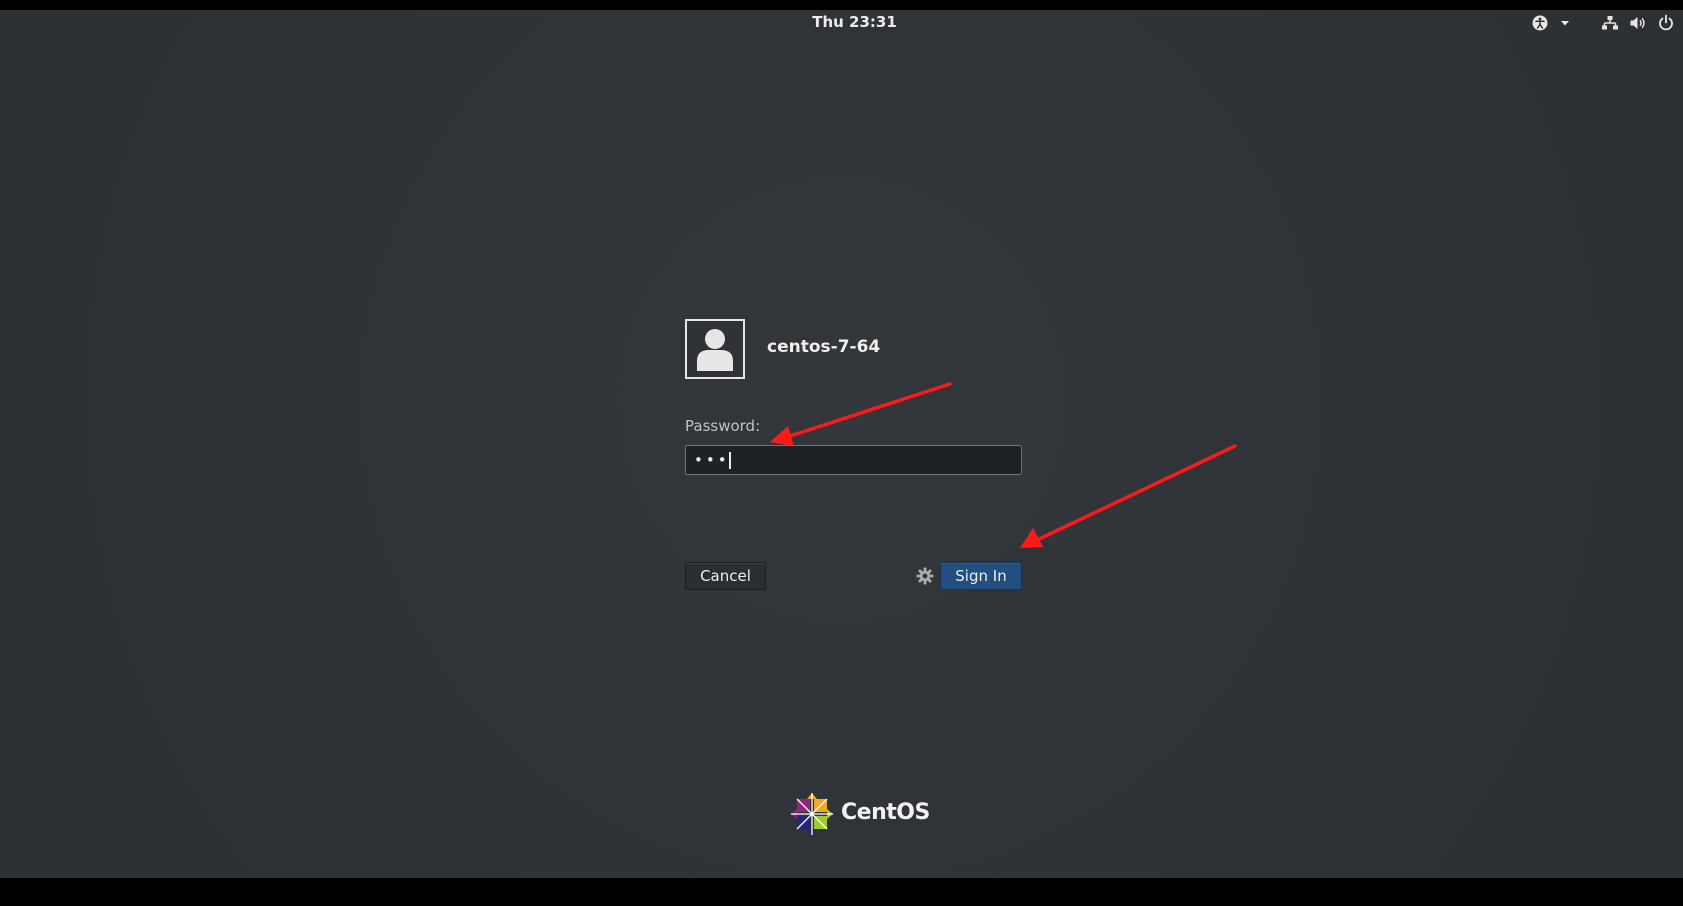 The height and width of the screenshot is (906, 1683). What do you see at coordinates (981, 576) in the screenshot?
I see `sign-in-button: Sign In` at bounding box center [981, 576].